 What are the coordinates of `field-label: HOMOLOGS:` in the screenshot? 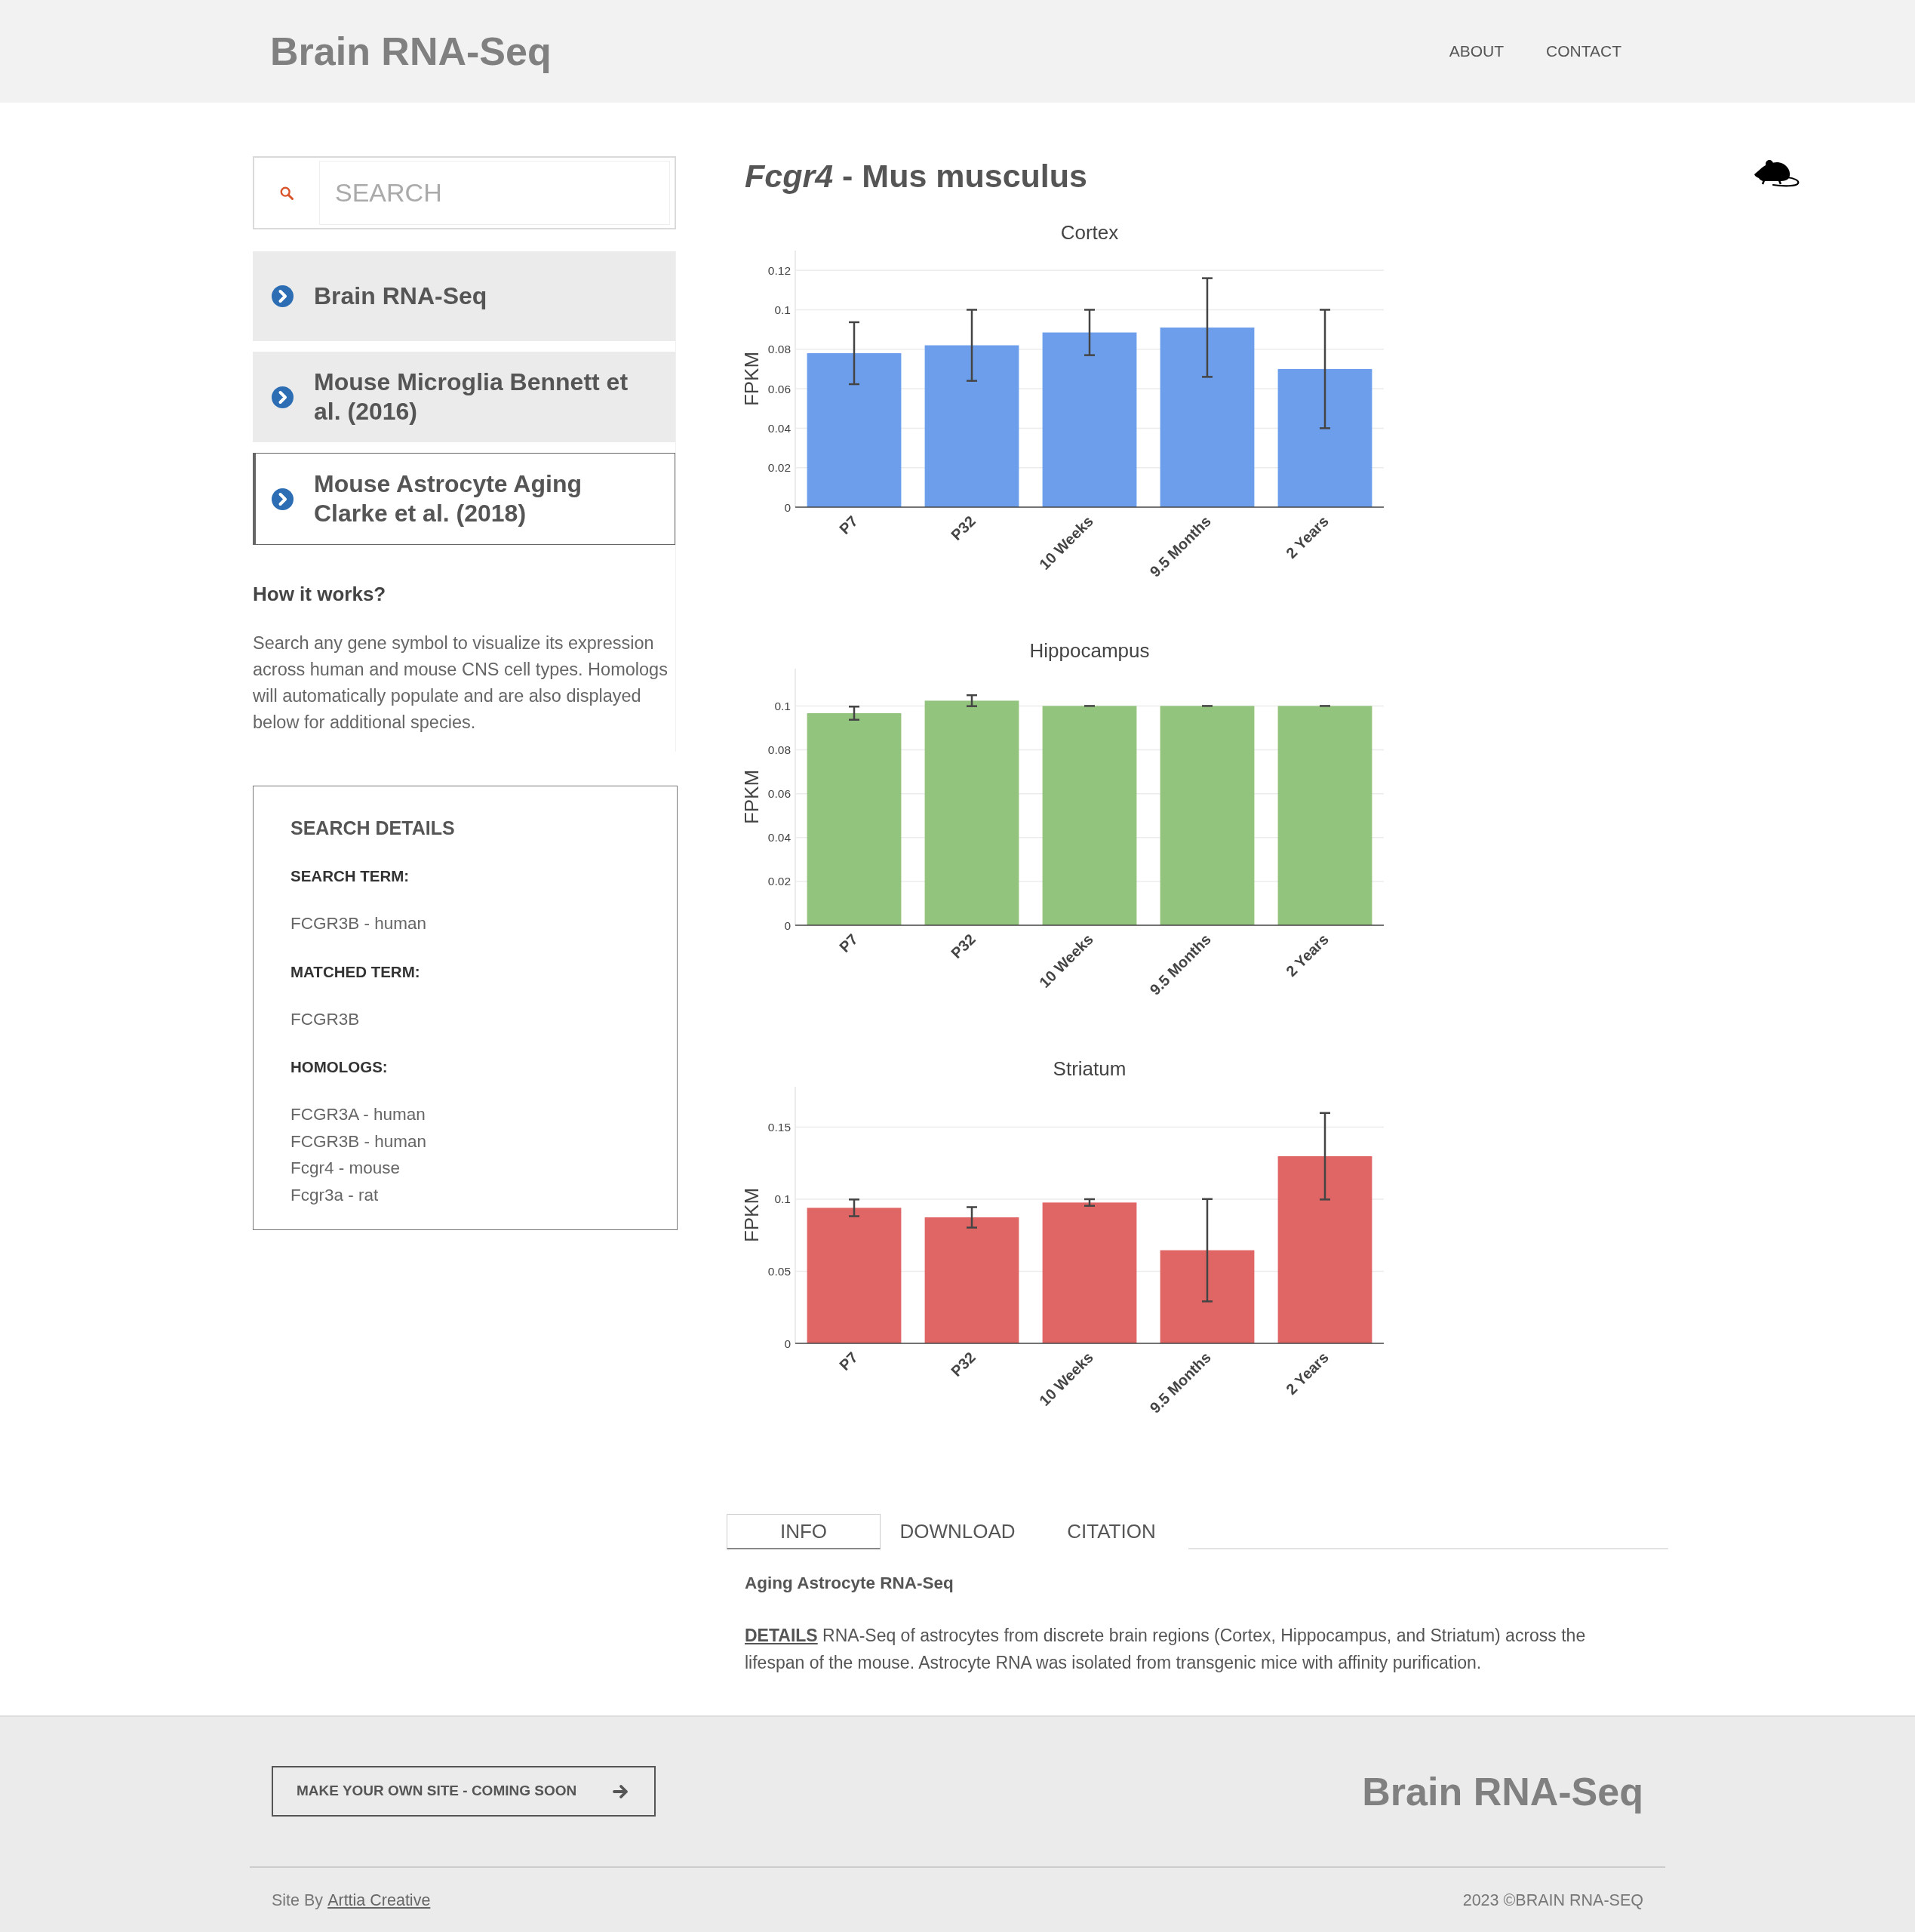 It's located at (339, 1067).